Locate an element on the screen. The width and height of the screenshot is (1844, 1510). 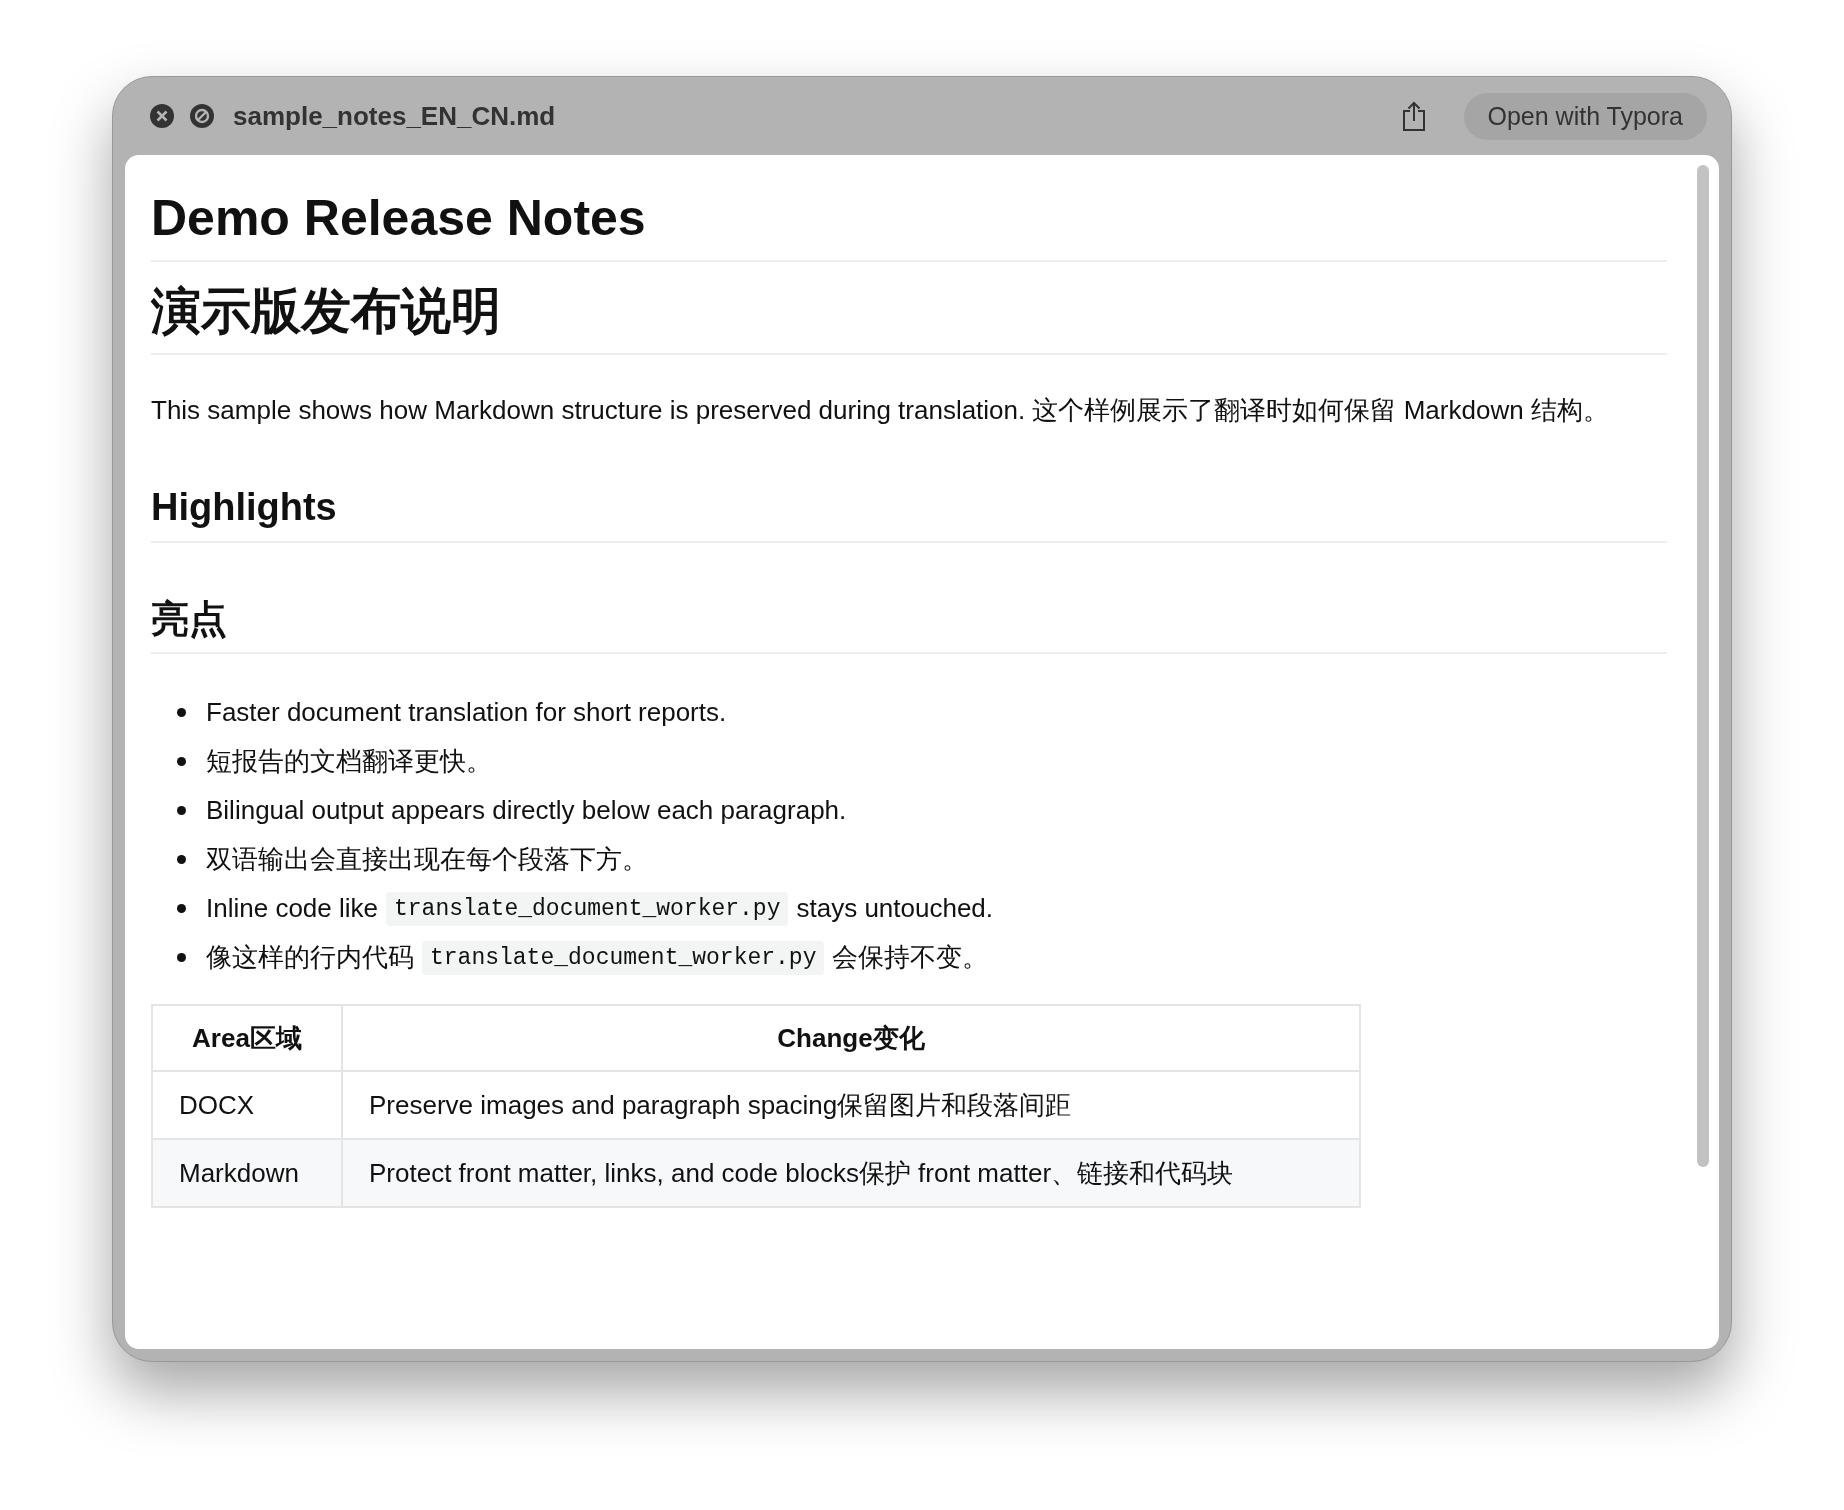
table-cell: Protect front matter, links, and code blocks保护 front matter、链接和代码块 is located at coordinates (851, 1173).